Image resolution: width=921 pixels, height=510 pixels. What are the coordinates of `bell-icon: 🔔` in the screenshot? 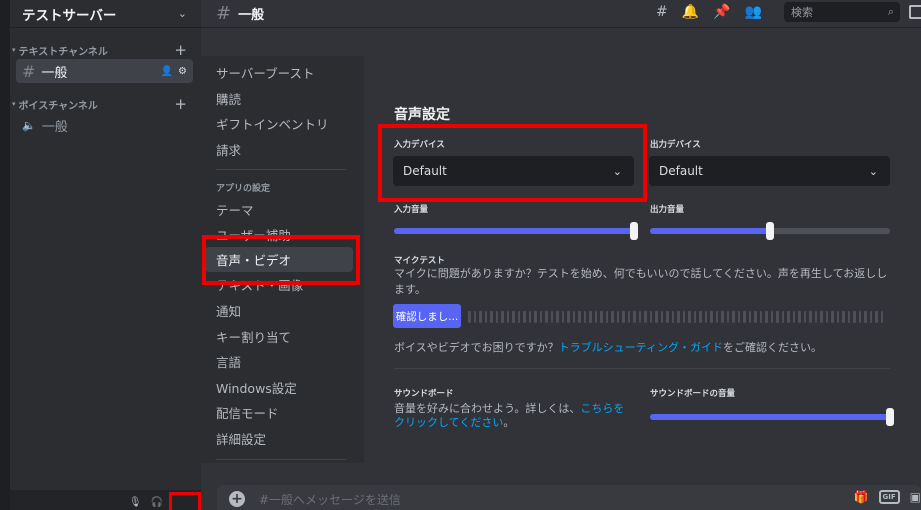 It's located at (690, 12).